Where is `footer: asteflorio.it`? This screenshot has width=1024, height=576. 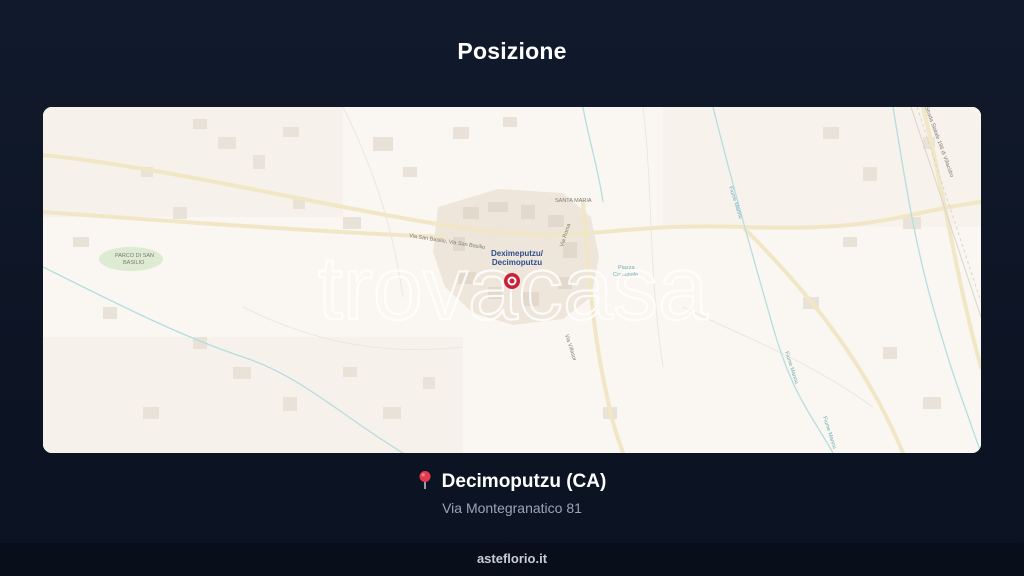
footer: asteflorio.it is located at coordinates (512, 559).